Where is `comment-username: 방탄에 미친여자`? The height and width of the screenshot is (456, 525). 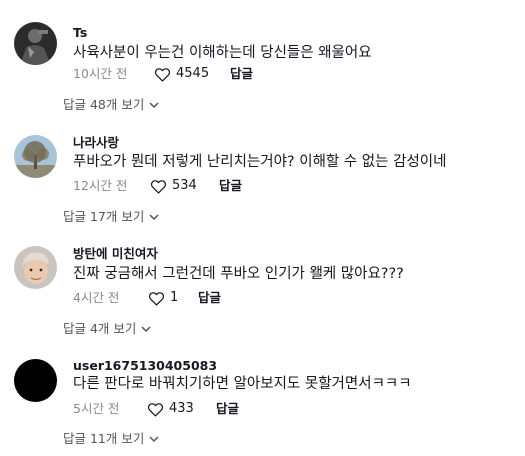 comment-username: 방탄에 미친여자 is located at coordinates (115, 253).